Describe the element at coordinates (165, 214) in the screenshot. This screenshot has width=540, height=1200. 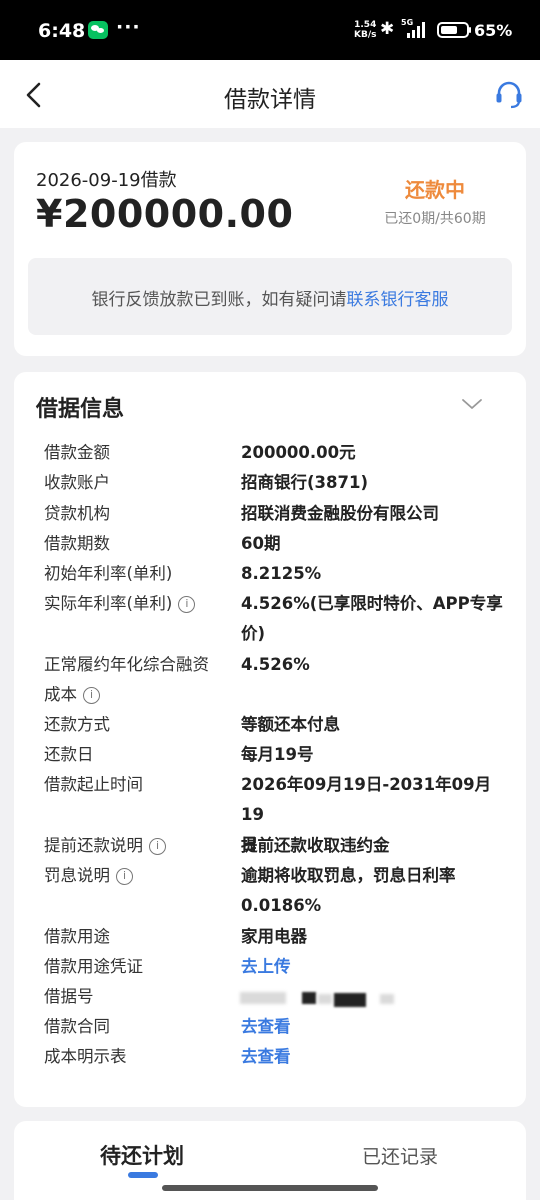
I see `loan-amount: ¥200000.00` at that location.